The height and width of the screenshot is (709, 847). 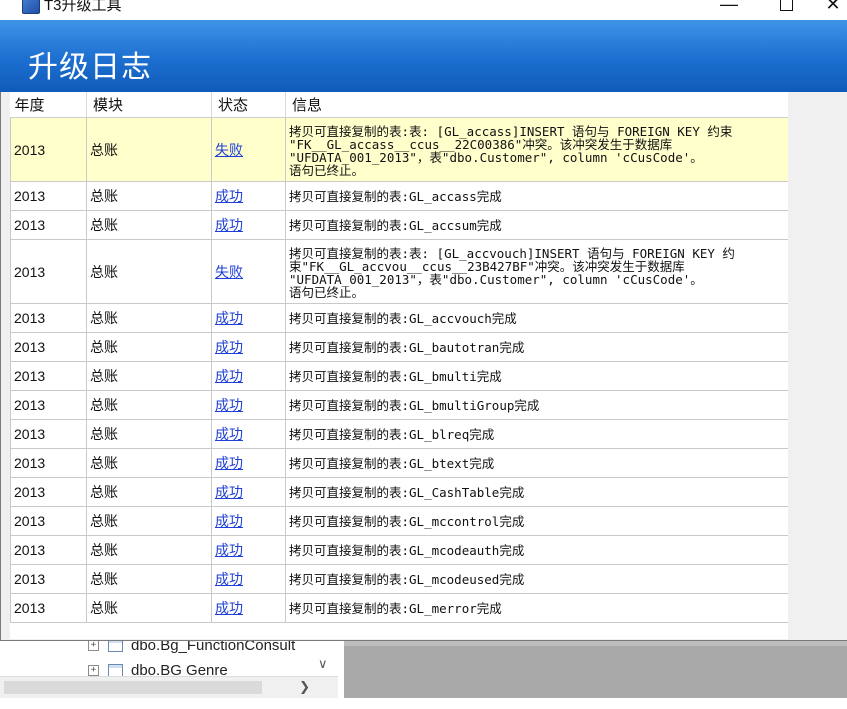 I want to click on maximize-button, so click(x=786, y=8).